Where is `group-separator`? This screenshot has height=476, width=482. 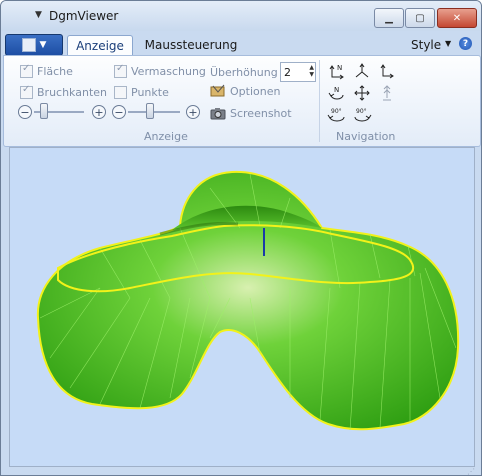 group-separator is located at coordinates (319, 101).